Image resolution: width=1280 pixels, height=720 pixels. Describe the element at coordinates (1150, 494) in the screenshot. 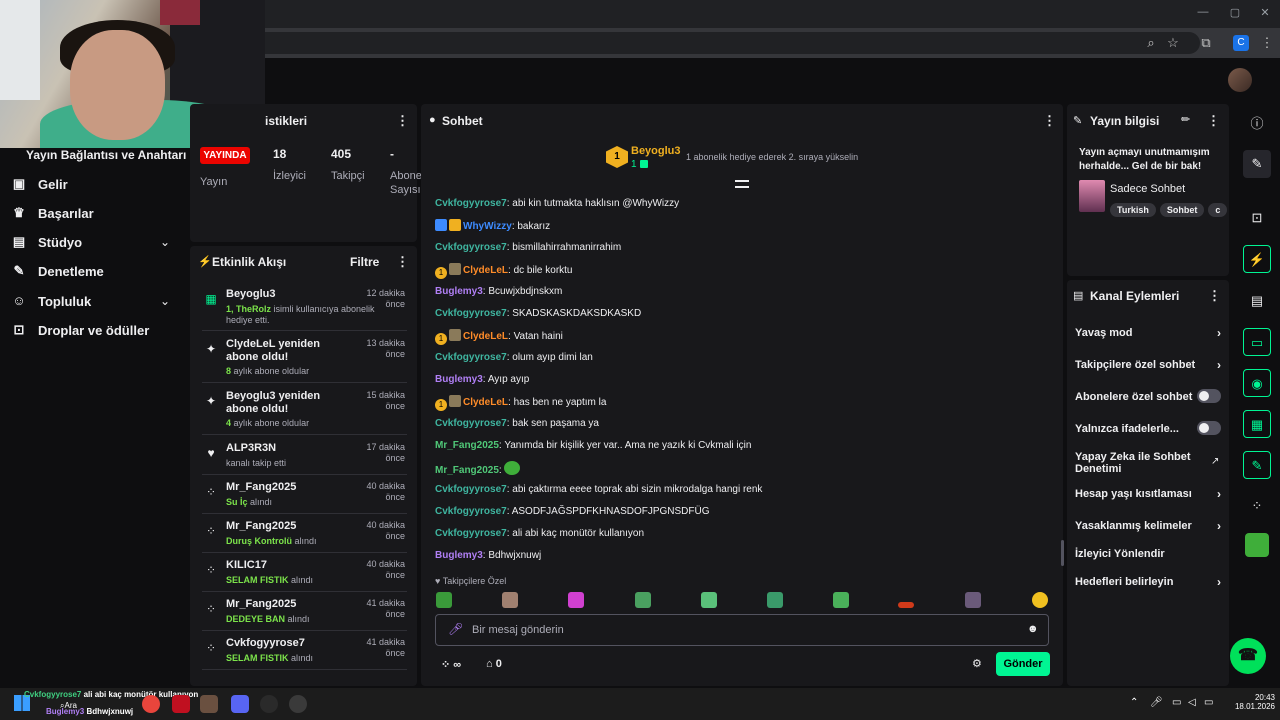

I see `action-account-age: Hesap yaşı kısıtlaması ›` at that location.